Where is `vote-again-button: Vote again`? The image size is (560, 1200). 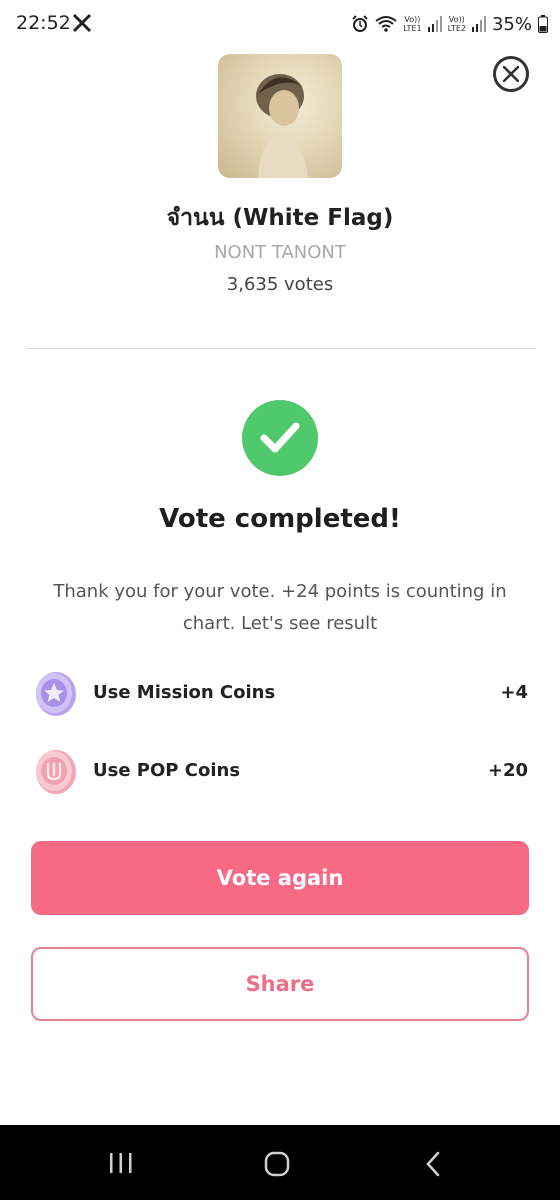 vote-again-button: Vote again is located at coordinates (280, 878).